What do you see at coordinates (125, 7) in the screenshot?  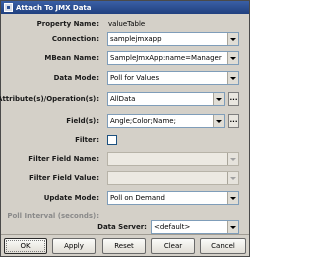 I see `title-bar: Attach To JMX Data` at bounding box center [125, 7].